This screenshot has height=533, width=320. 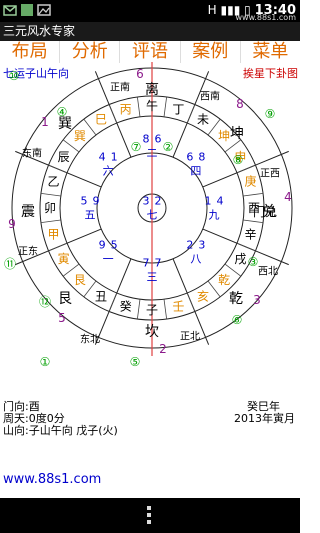 What do you see at coordinates (238, 160) in the screenshot?
I see `circled-number: ⑧` at bounding box center [238, 160].